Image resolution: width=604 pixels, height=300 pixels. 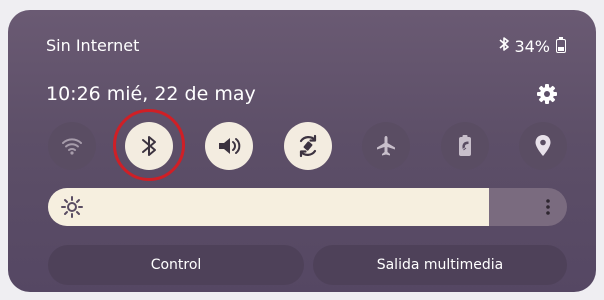 I want to click on more-vertical-icon, so click(x=548, y=207).